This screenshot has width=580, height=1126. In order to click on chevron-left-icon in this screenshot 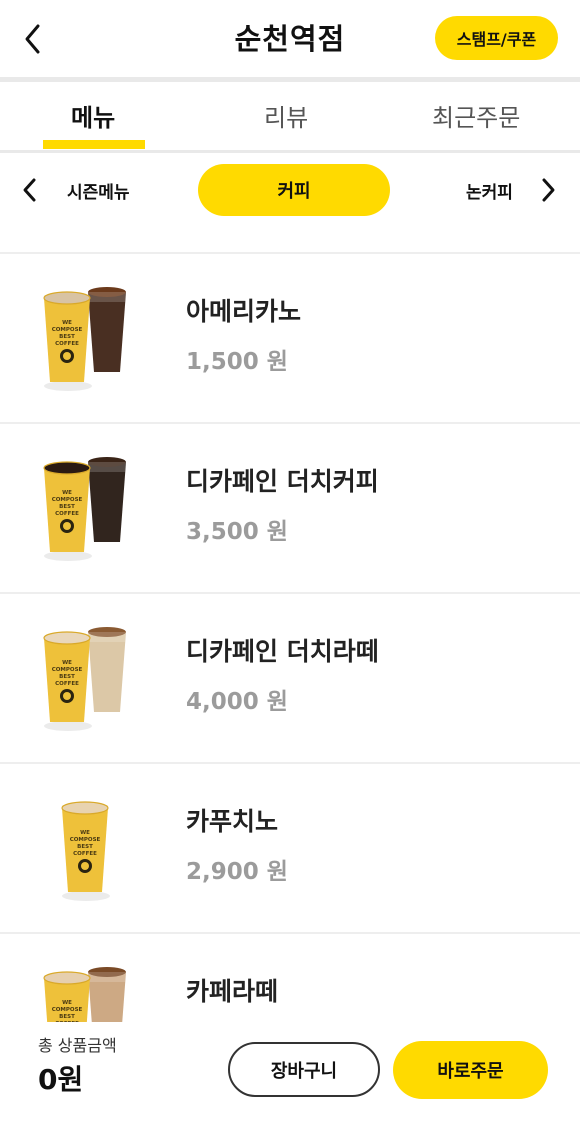, I will do `click(29, 190)`.